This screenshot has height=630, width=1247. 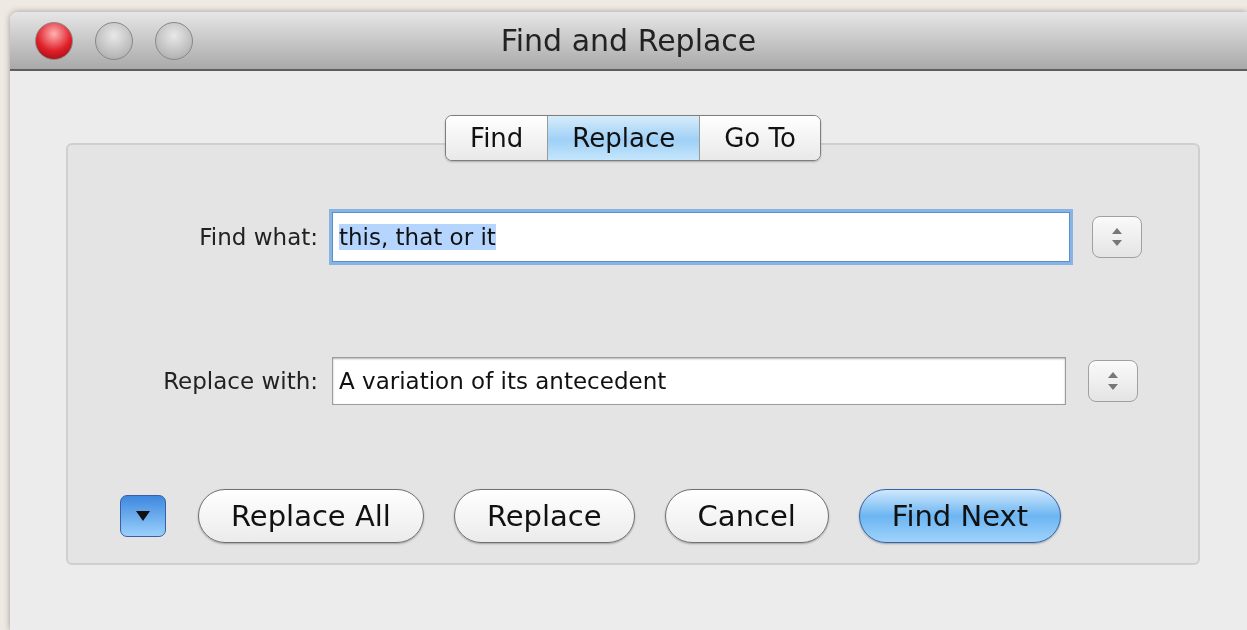 I want to click on field-label: Find what:, so click(x=258, y=237).